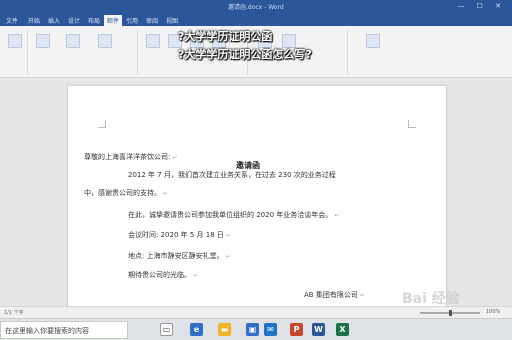  Describe the element at coordinates (73, 41) in the screenshot. I see `select-recipients-icon` at that location.